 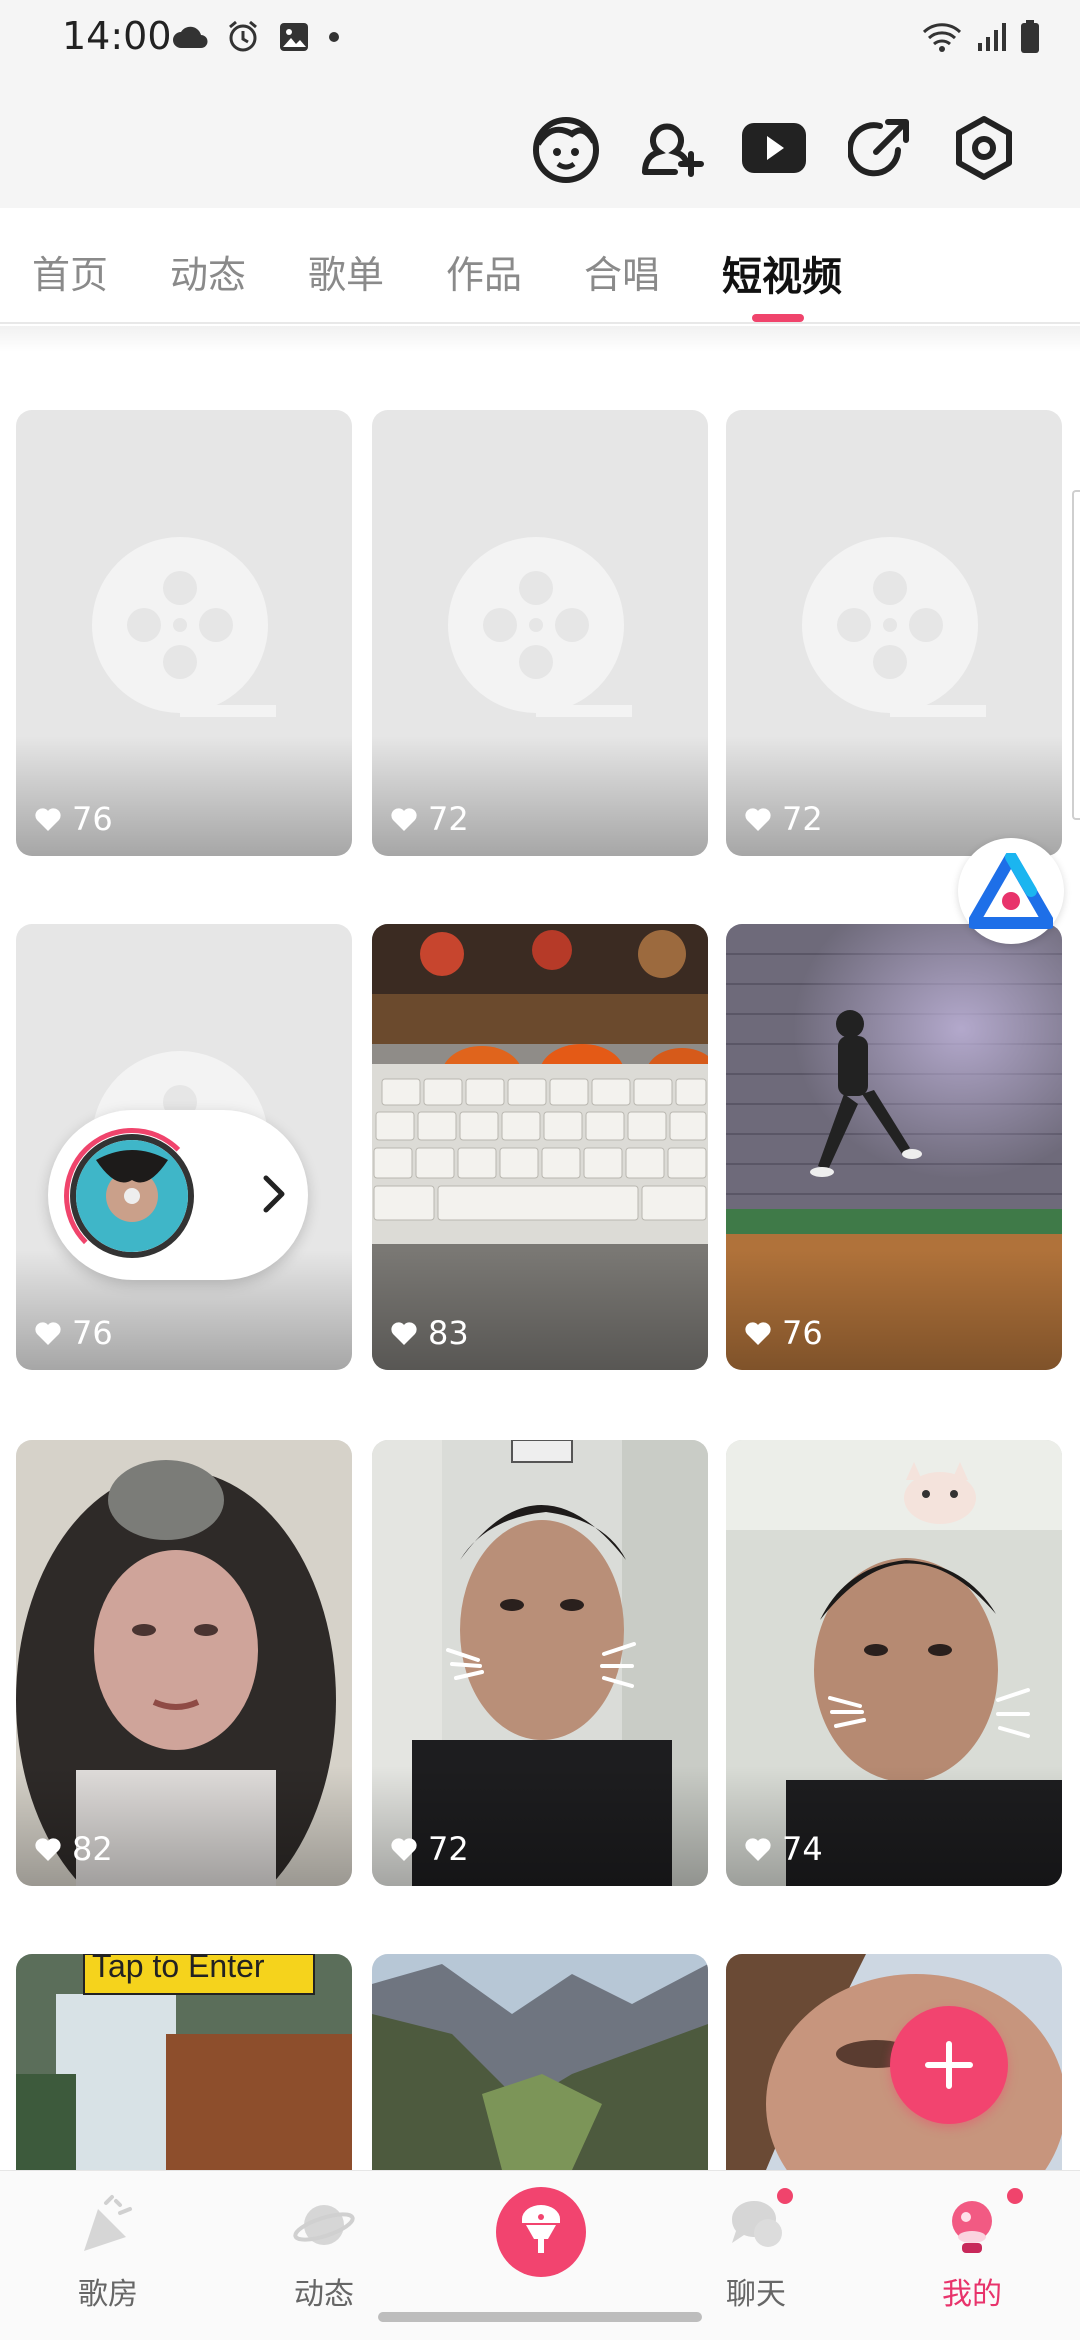 I want to click on service-logo-icon, so click(x=1011, y=891).